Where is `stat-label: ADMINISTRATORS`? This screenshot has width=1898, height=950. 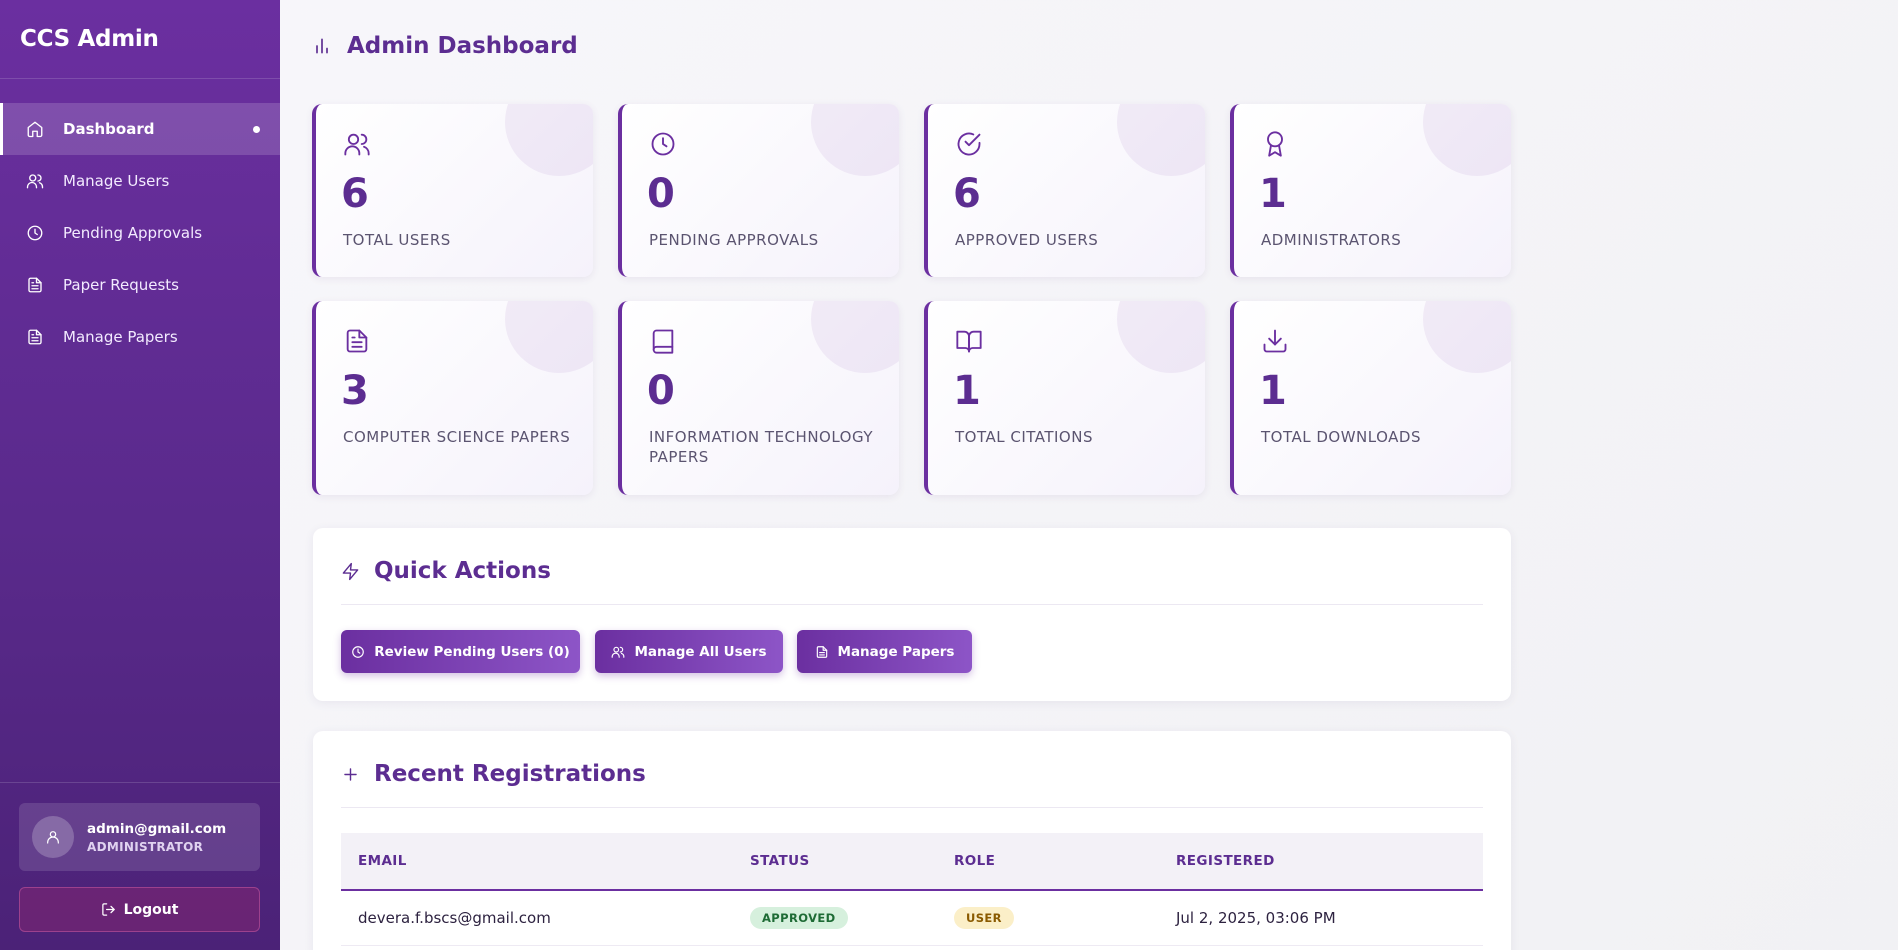
stat-label: ADMINISTRATORS is located at coordinates (1331, 240).